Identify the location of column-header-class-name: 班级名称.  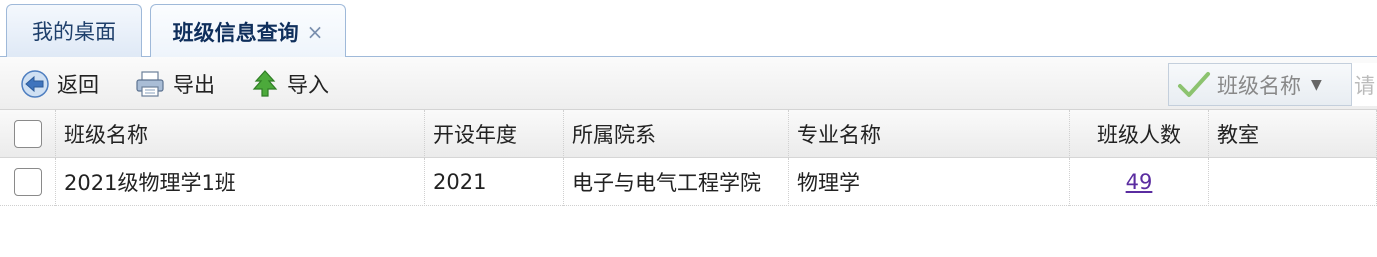
(240, 134).